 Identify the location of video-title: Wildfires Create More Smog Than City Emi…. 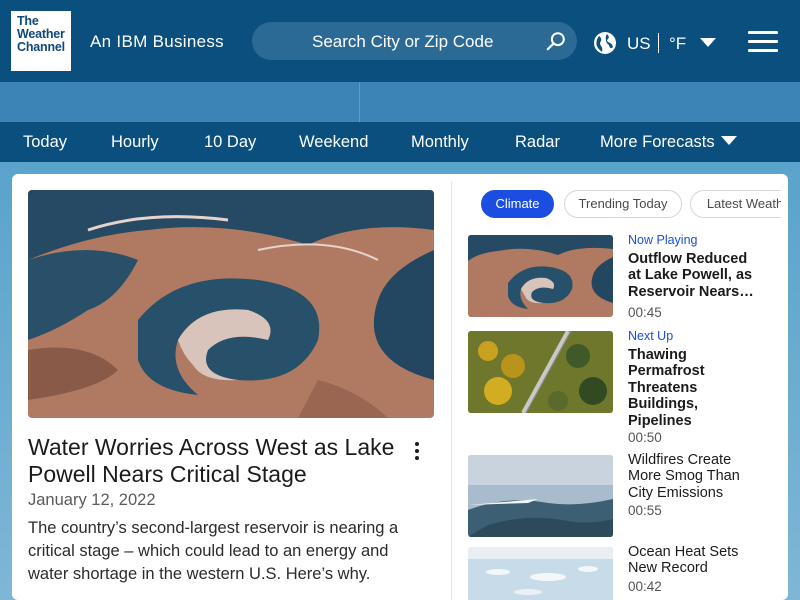
(695, 476).